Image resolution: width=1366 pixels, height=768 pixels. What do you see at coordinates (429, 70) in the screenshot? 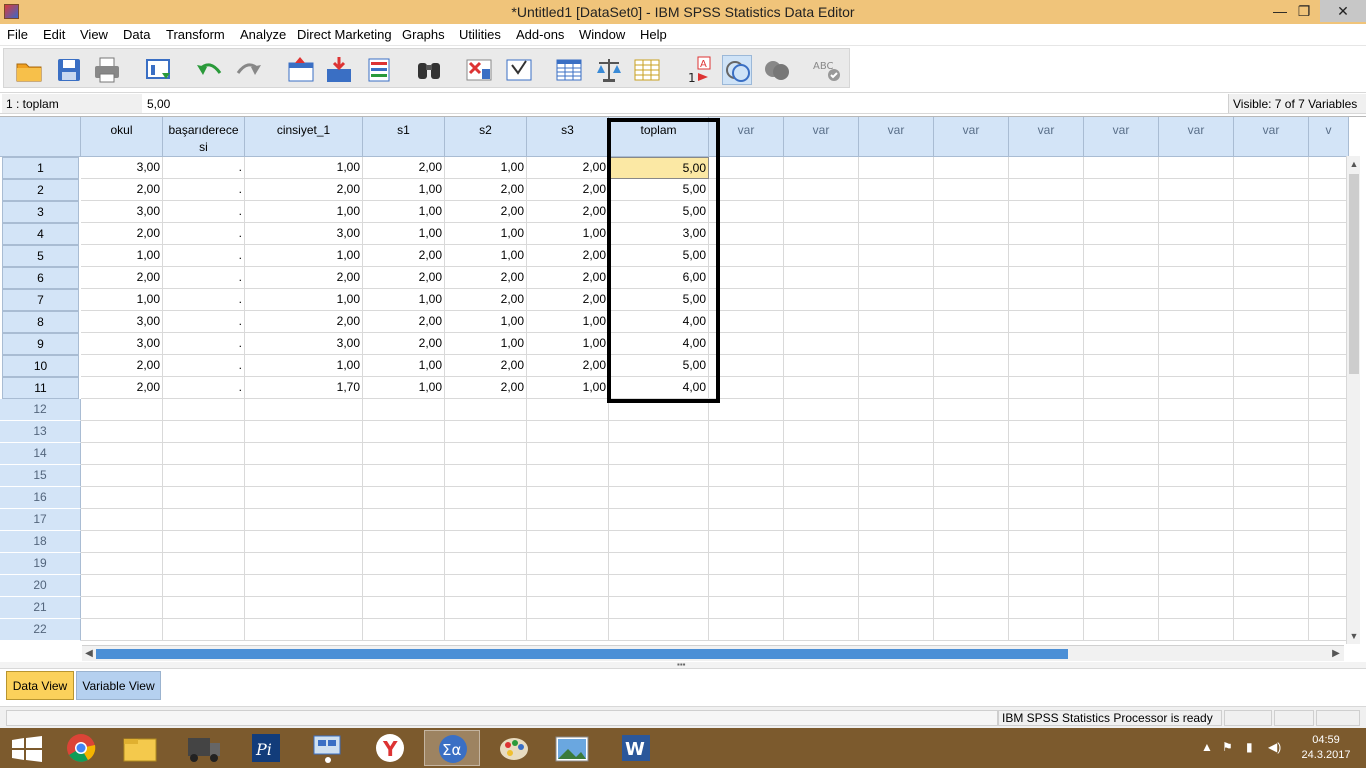
I see `find-icon` at bounding box center [429, 70].